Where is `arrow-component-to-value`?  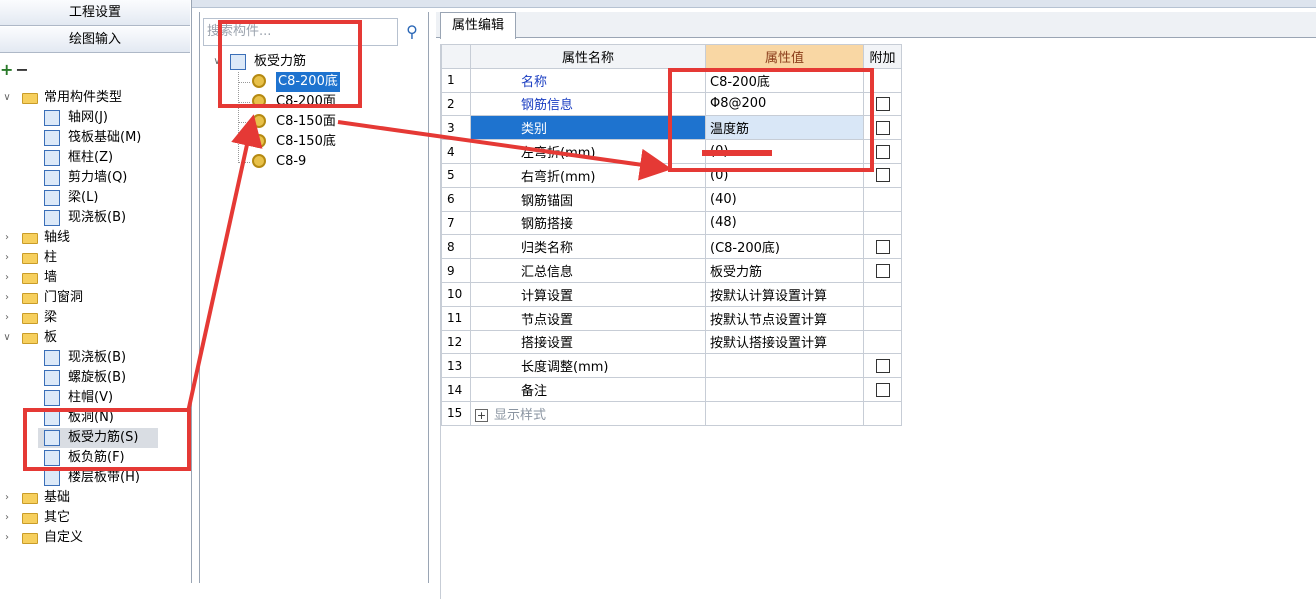
arrow-component-to-value is located at coordinates (504, 150).